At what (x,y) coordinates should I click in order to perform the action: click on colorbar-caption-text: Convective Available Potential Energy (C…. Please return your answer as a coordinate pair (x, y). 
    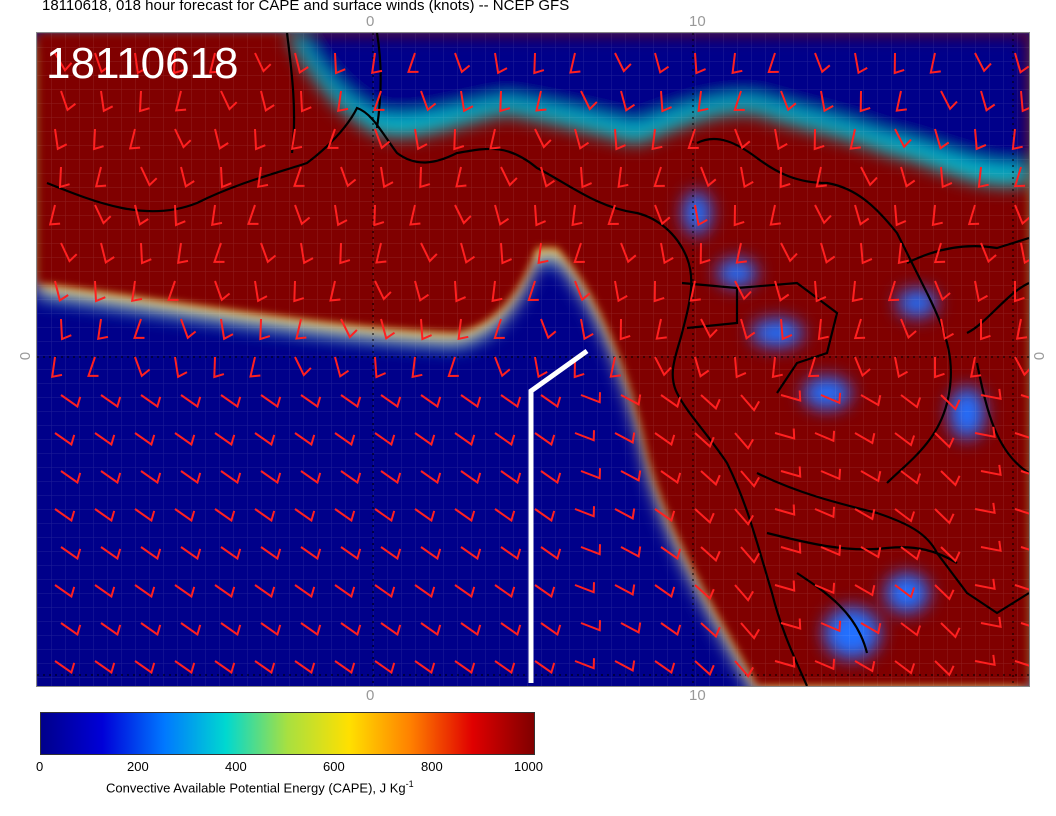
    Looking at the image, I should click on (256, 788).